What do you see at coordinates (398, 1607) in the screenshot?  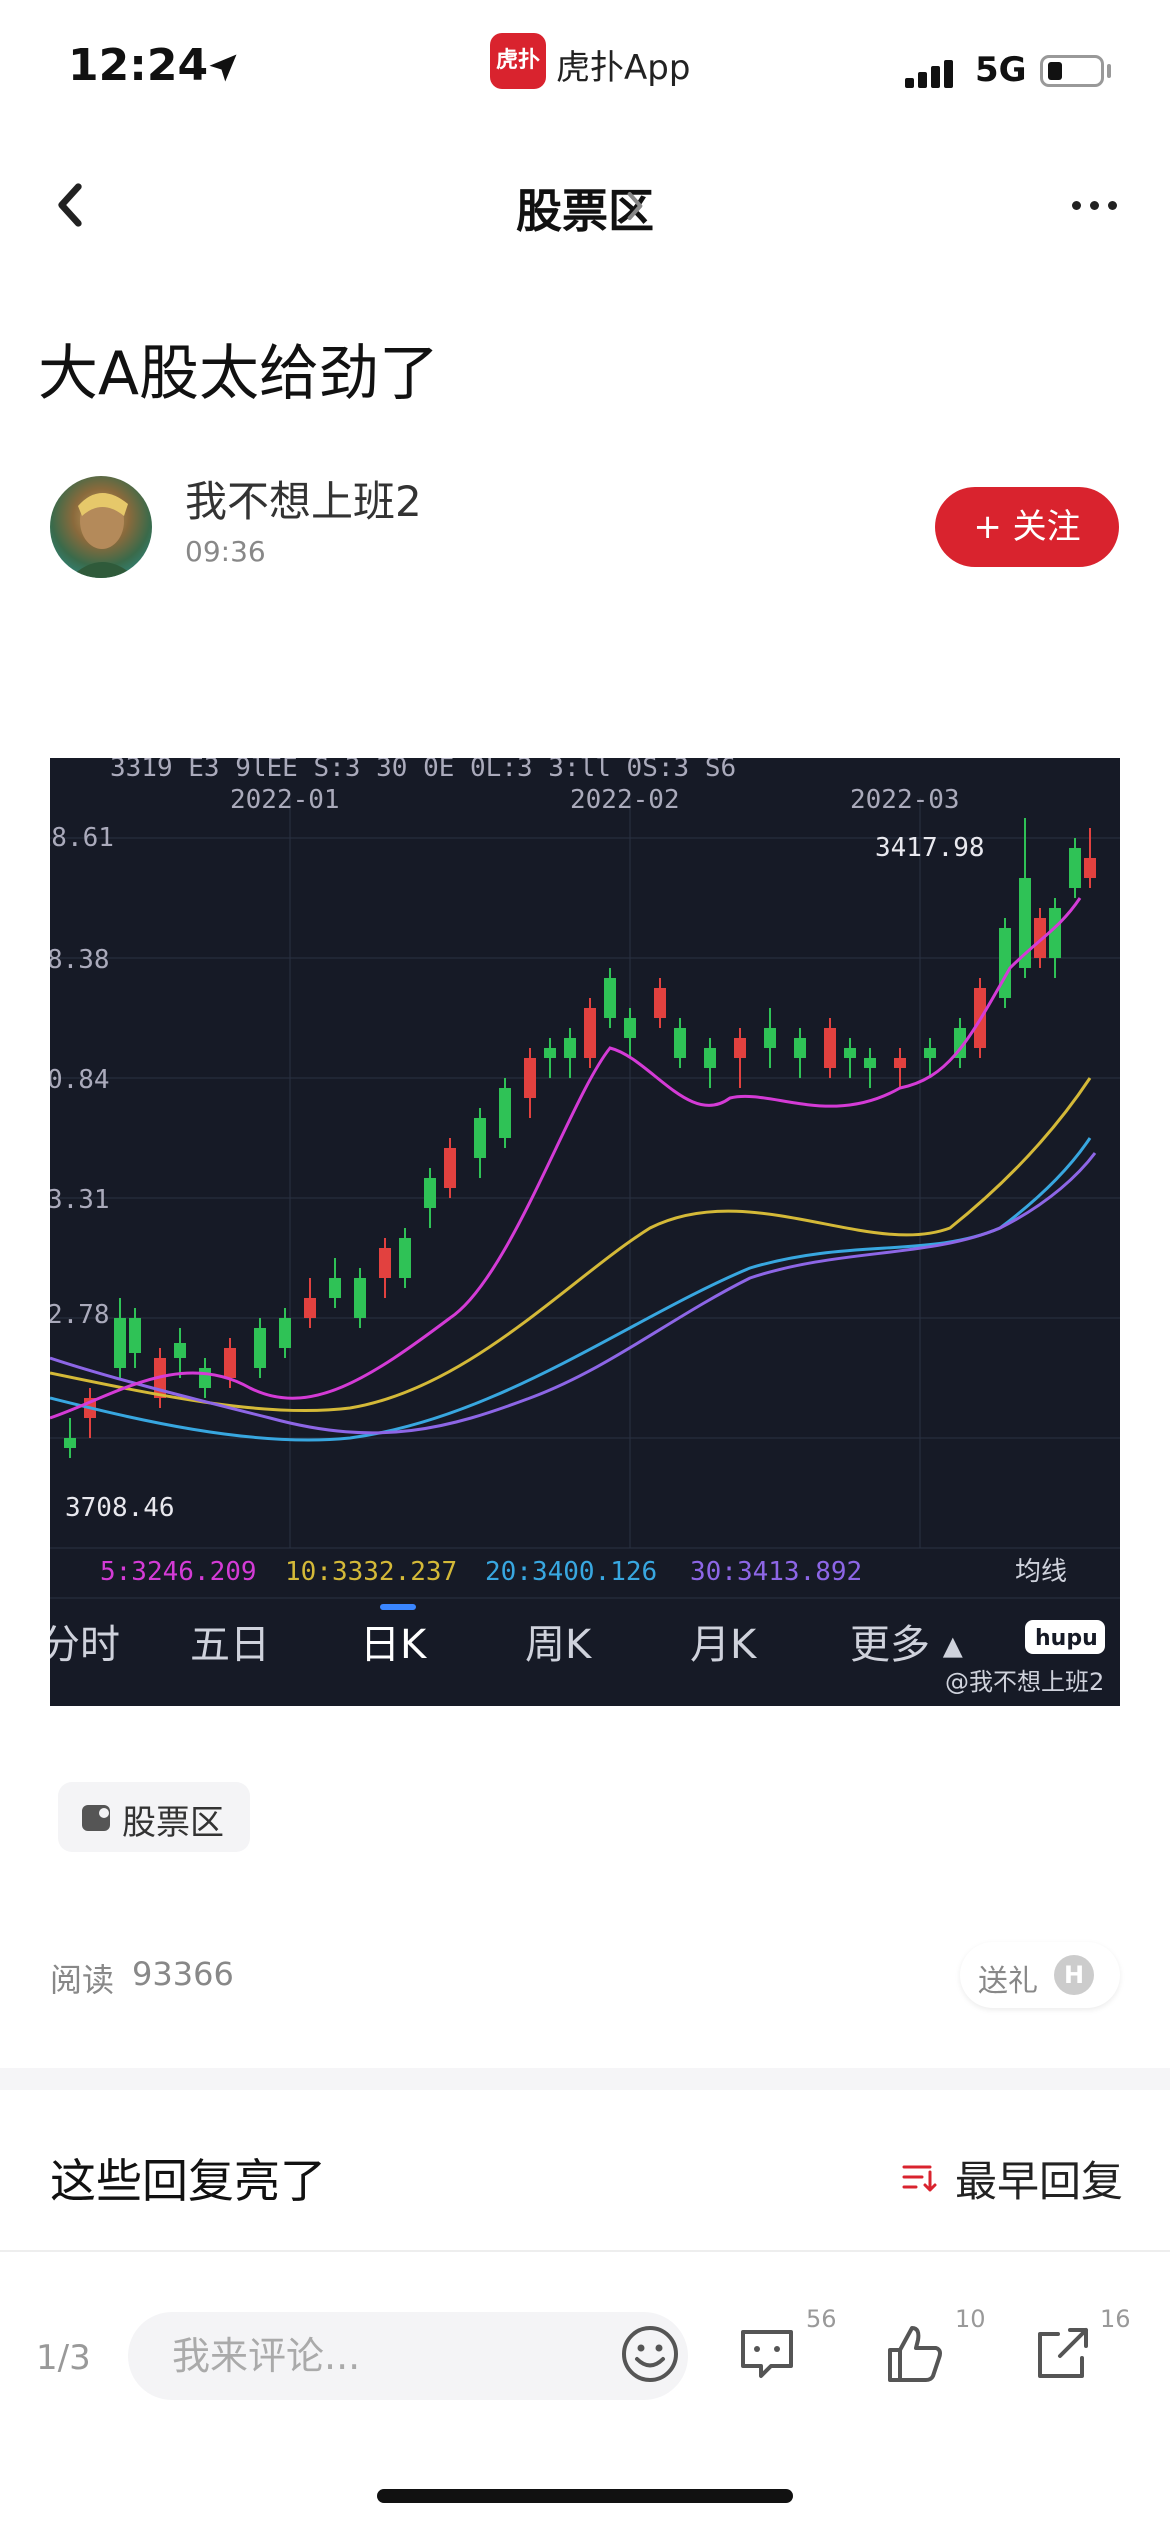 I see `active-tab-indicator` at bounding box center [398, 1607].